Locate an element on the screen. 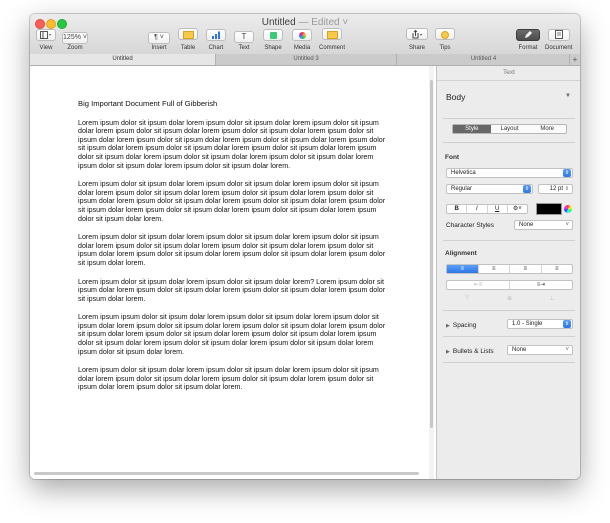 The width and height of the screenshot is (610, 523). bullets-select: None ˅ is located at coordinates (540, 350).